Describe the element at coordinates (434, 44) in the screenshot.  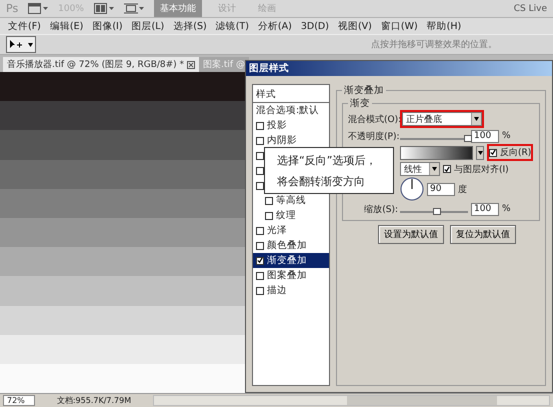
I see `options-hint: 点按并拖移可调整效果的位置。` at that location.